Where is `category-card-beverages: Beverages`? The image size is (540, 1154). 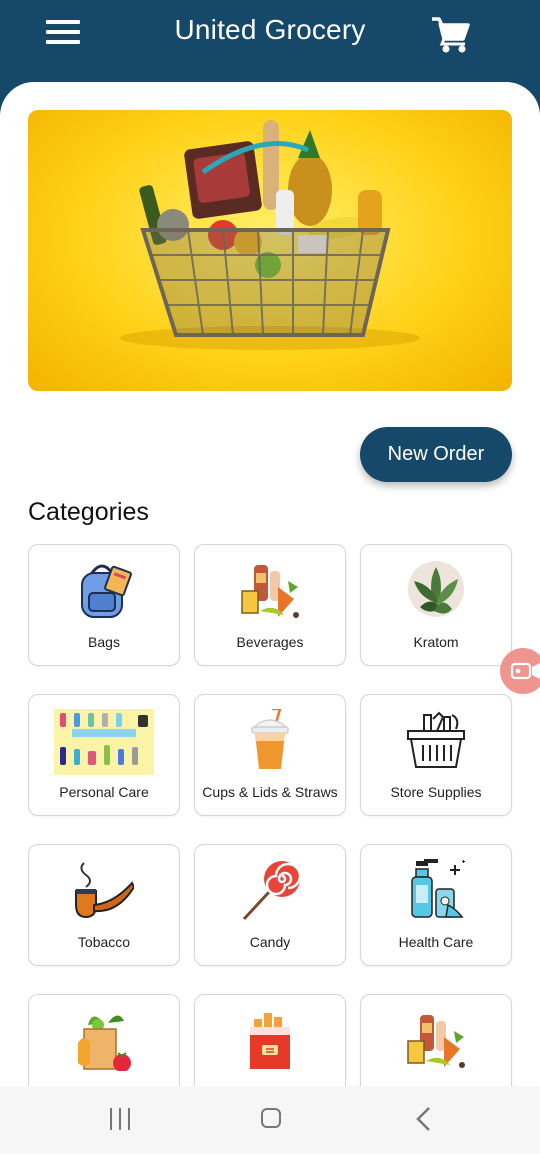 category-card-beverages: Beverages is located at coordinates (270, 605).